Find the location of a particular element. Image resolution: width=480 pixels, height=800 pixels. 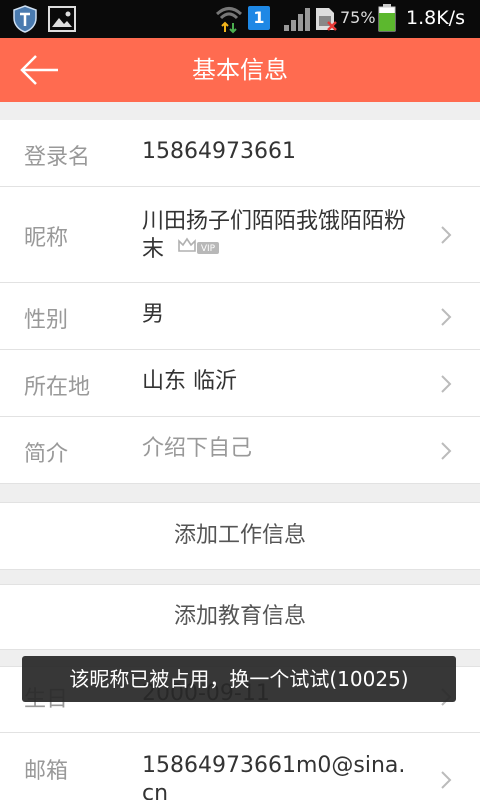

vip-badge-text: VIP is located at coordinates (208, 249).